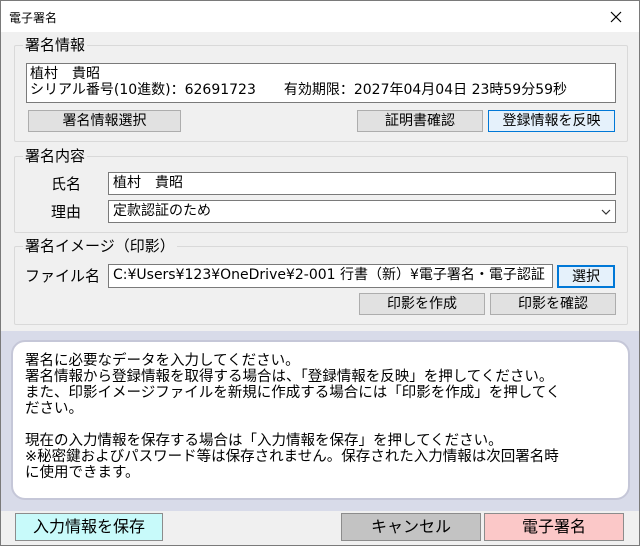 This screenshot has width=640, height=546. I want to click on confirm-seal-button: 印影を確認, so click(553, 304).